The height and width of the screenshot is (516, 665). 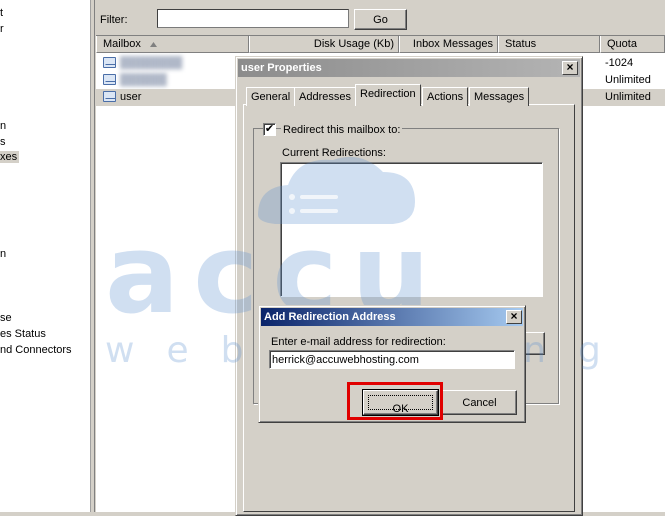 What do you see at coordinates (172, 44) in the screenshot?
I see `column-header-mailbox: Mailbox` at bounding box center [172, 44].